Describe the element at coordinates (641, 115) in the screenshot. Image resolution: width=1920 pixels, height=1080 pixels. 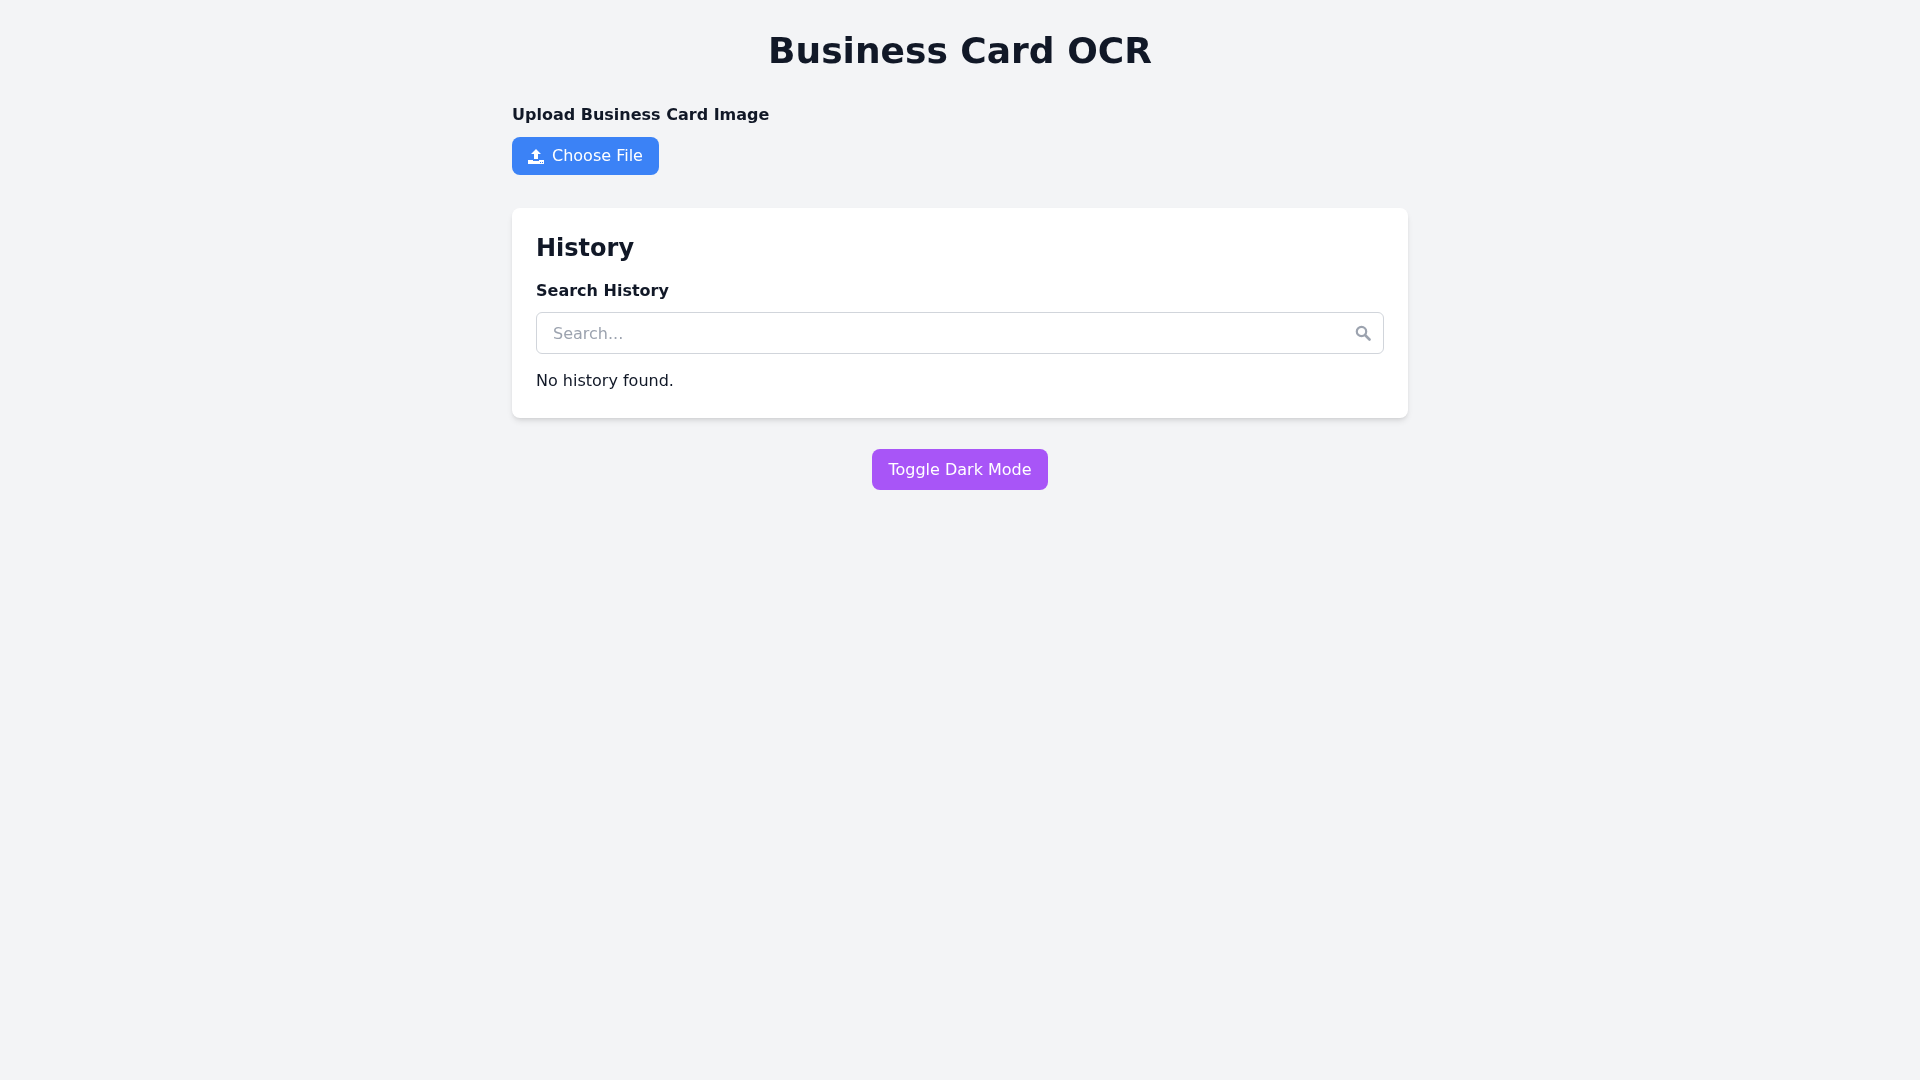
I see `upload-label: Upload Business Card Image` at that location.